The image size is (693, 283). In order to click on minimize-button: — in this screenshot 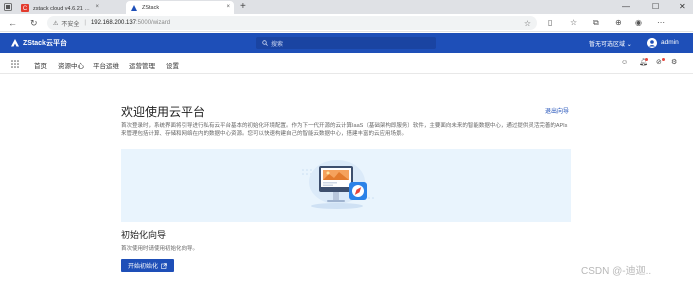, I will do `click(626, 6)`.